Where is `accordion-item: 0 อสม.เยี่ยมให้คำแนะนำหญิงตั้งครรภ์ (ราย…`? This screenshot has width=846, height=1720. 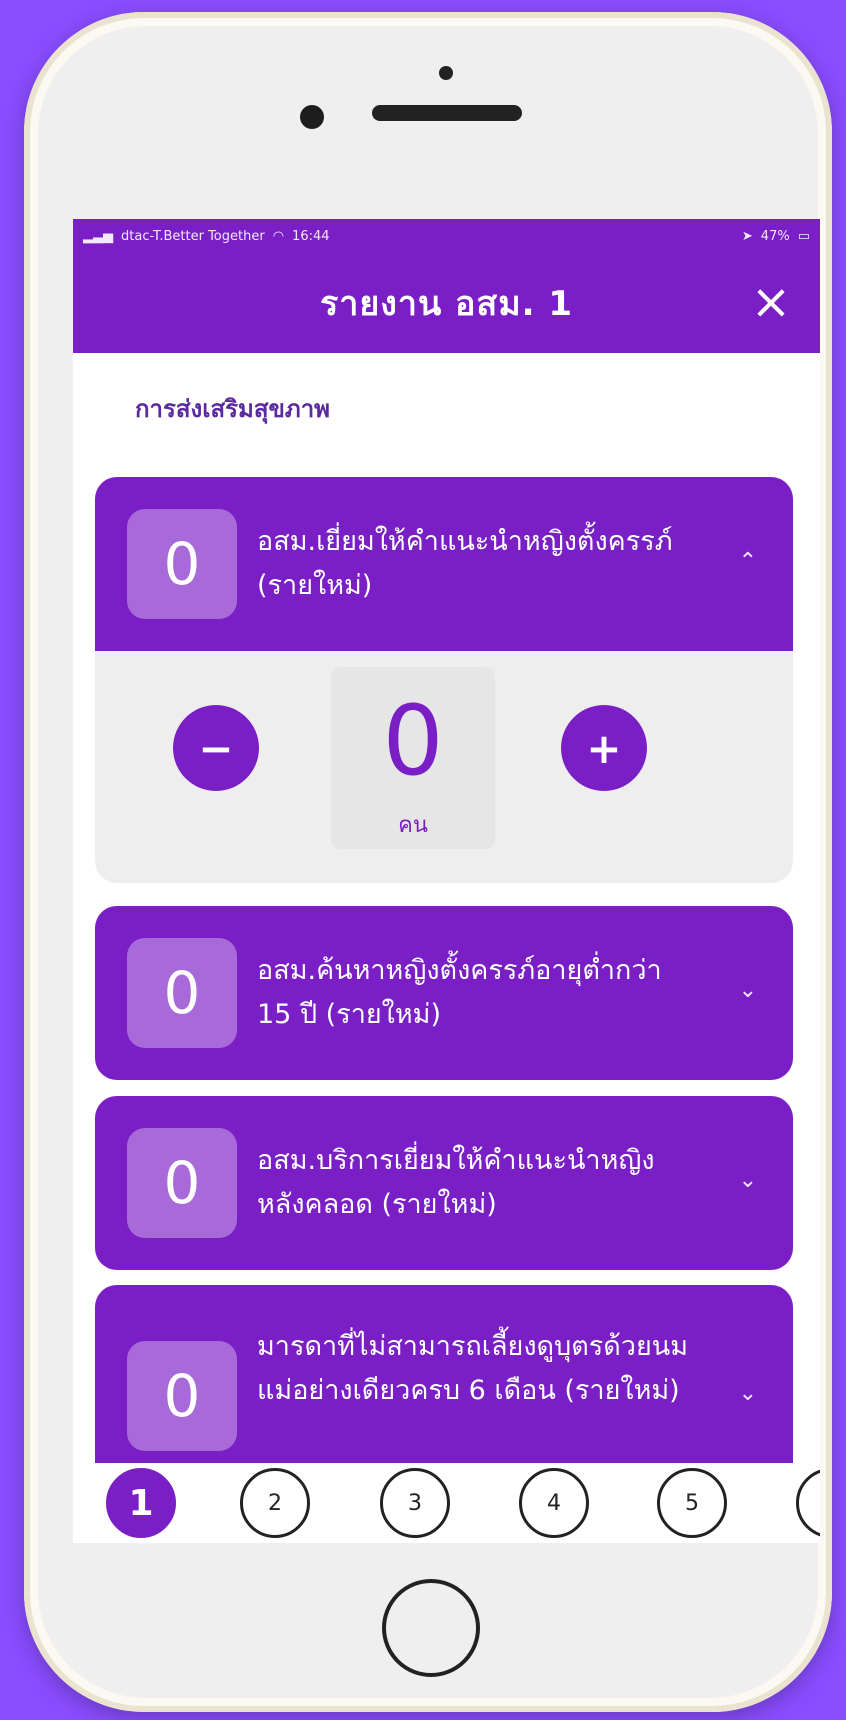
accordion-item: 0 อสม.เยี่ยมให้คำแนะนำหญิงตั้งครรภ์ (ราย… is located at coordinates (444, 564).